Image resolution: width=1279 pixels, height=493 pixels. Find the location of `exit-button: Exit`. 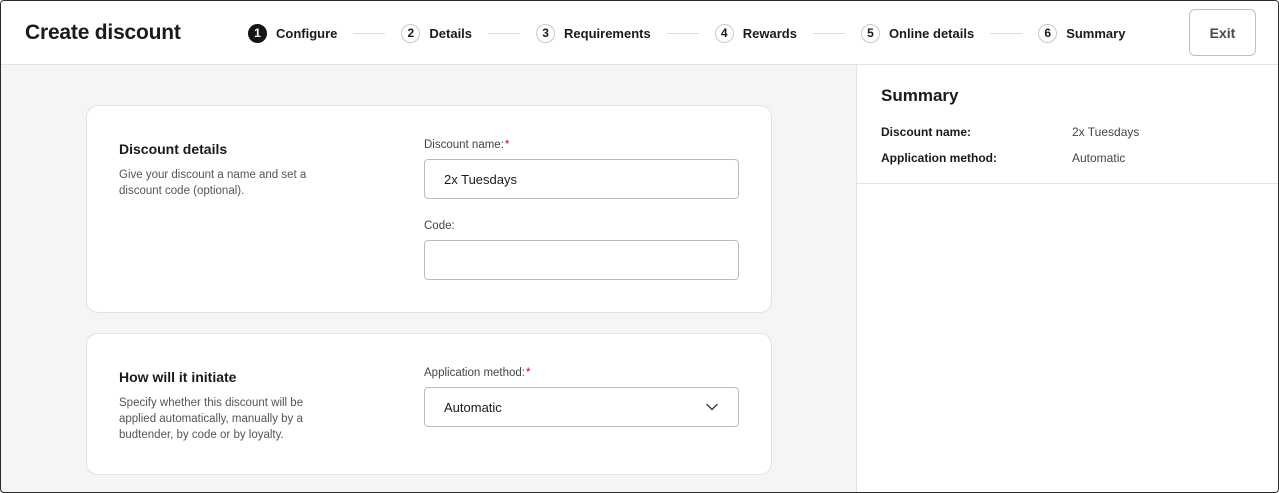

exit-button: Exit is located at coordinates (1222, 32).